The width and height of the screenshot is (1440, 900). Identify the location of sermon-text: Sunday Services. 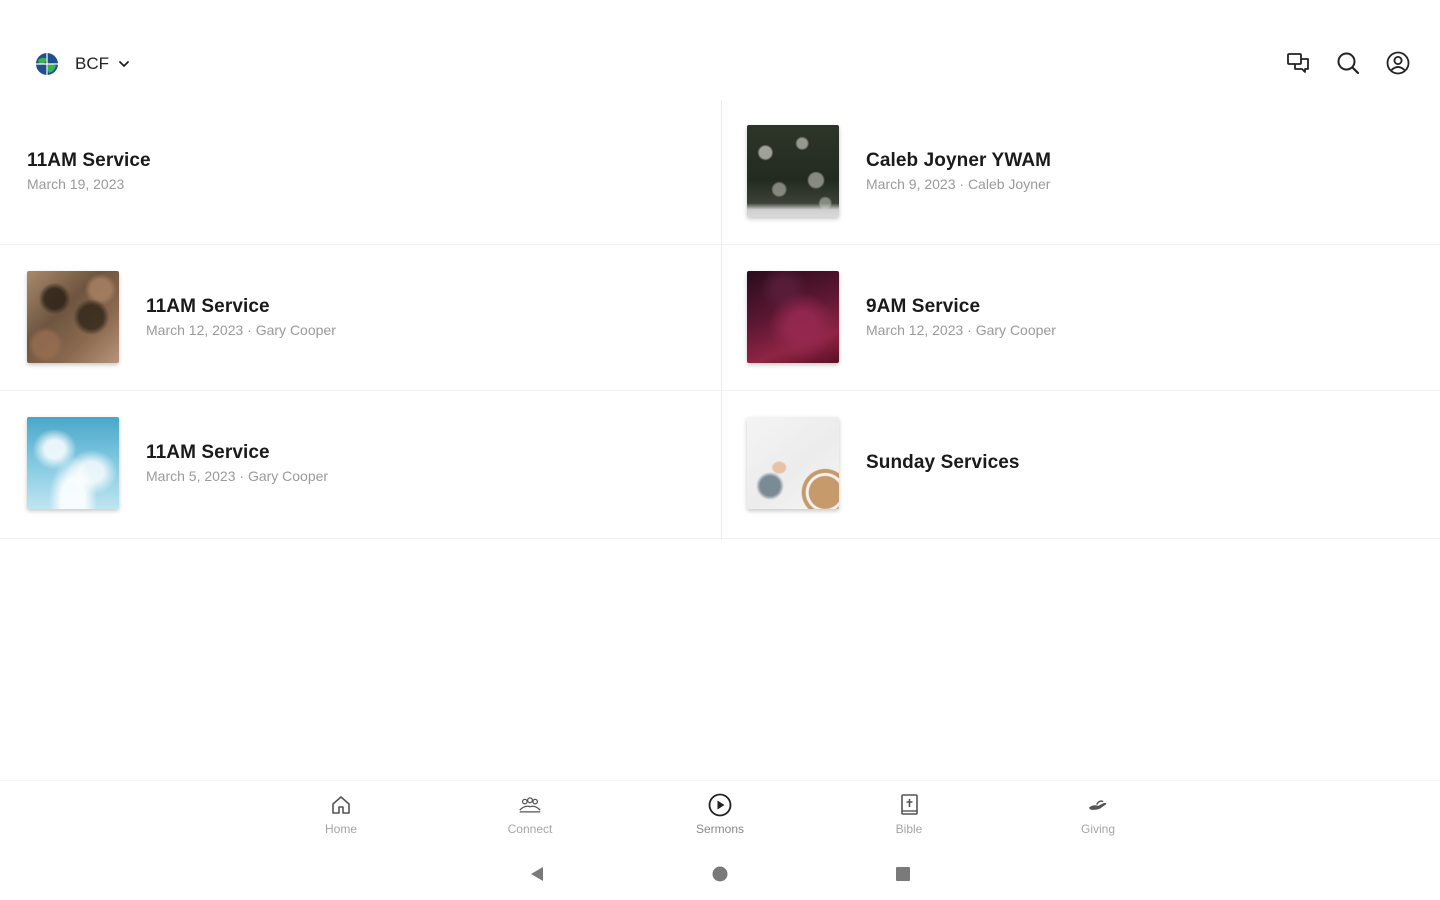
(943, 463).